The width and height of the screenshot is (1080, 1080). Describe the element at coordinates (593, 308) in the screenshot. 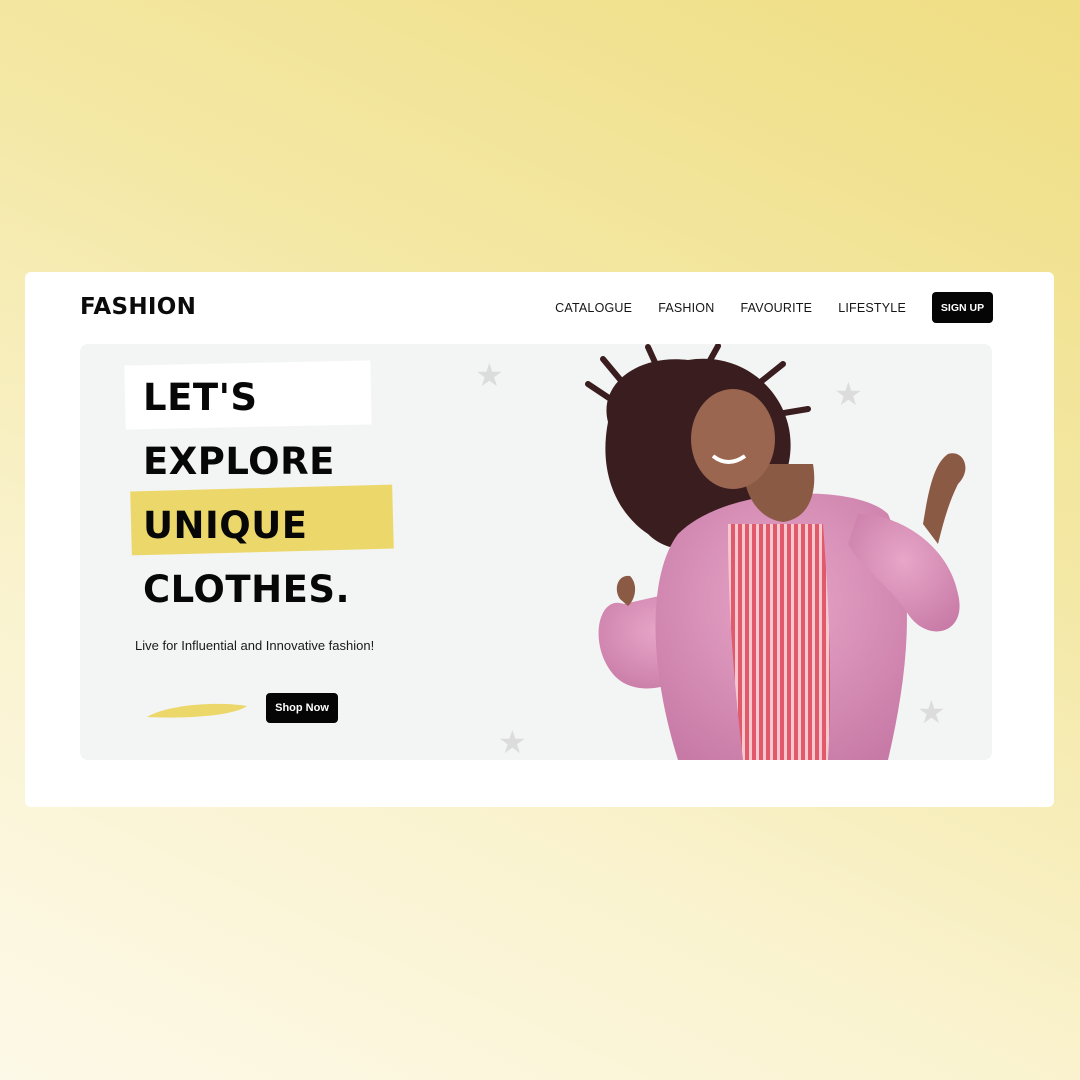

I see `nav-item-catalogue: CATALOGUE` at that location.